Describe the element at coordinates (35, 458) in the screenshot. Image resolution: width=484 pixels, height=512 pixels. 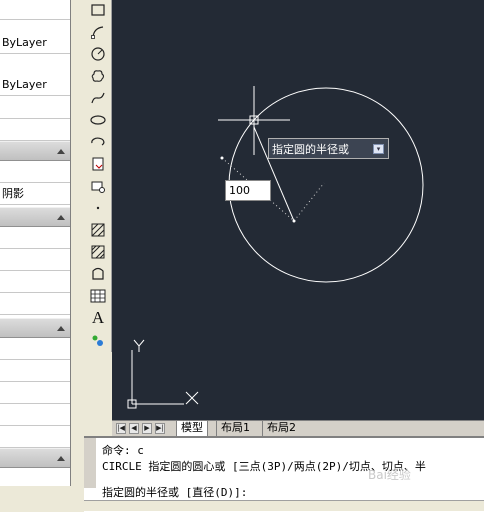
I see `section-header-misc` at that location.